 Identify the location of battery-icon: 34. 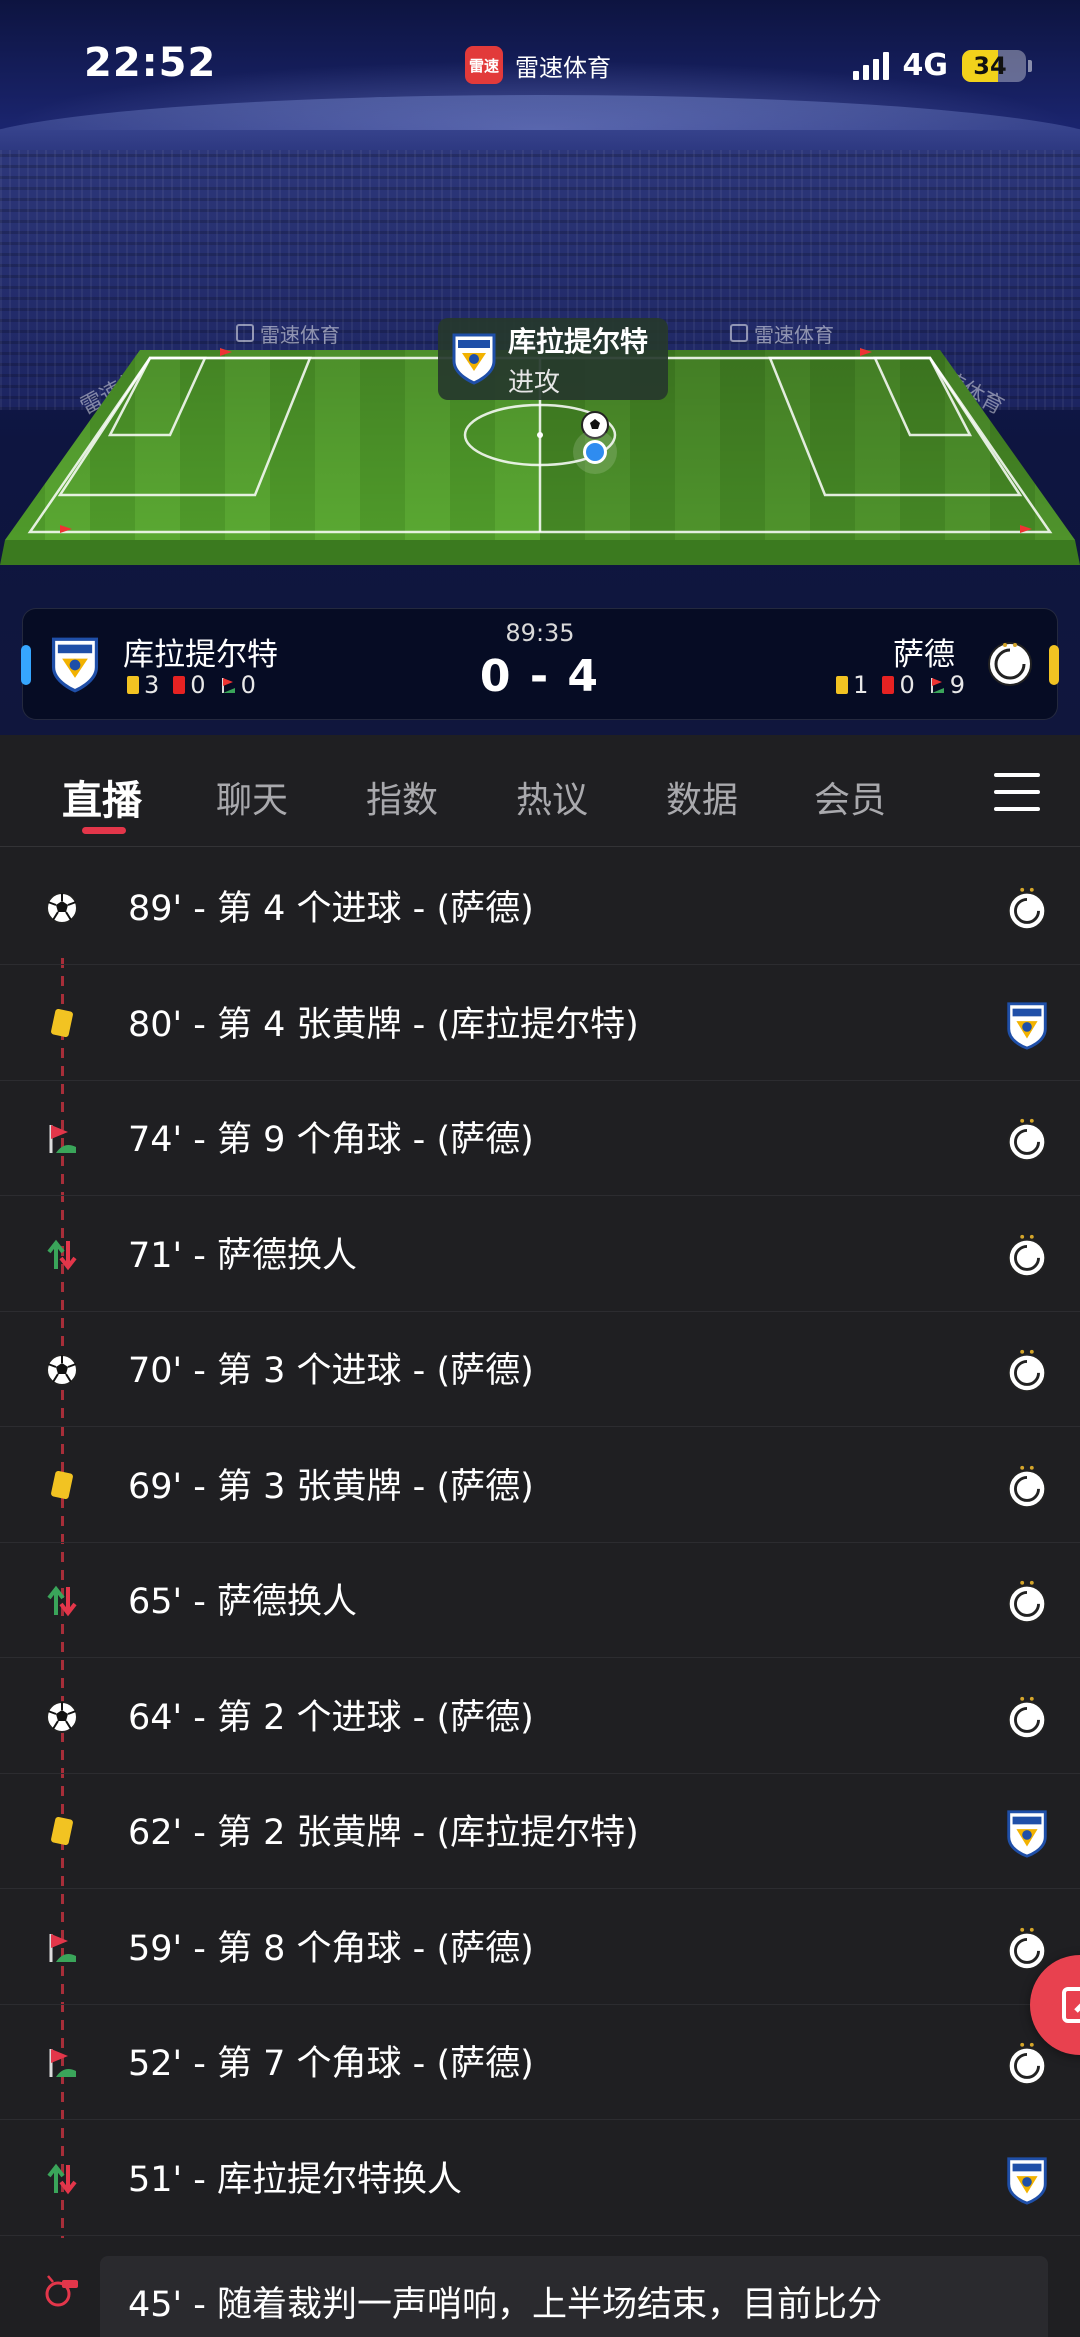
(997, 65).